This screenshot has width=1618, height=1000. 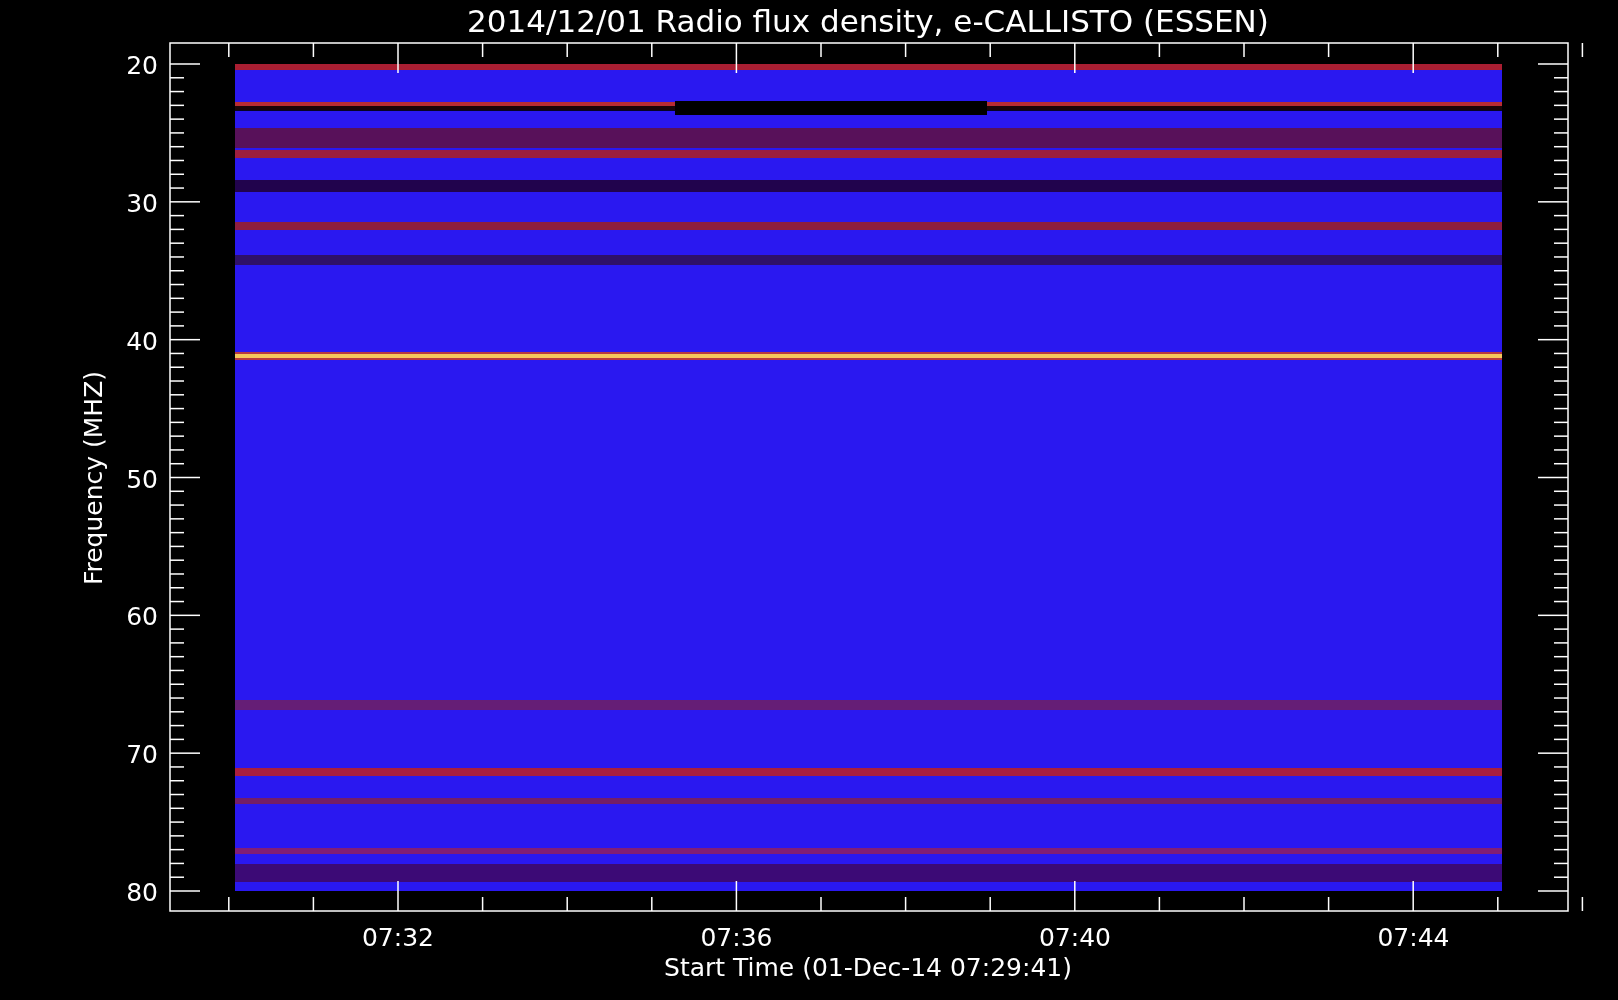 What do you see at coordinates (1075, 937) in the screenshot?
I see `x-tick-label: 07:40` at bounding box center [1075, 937].